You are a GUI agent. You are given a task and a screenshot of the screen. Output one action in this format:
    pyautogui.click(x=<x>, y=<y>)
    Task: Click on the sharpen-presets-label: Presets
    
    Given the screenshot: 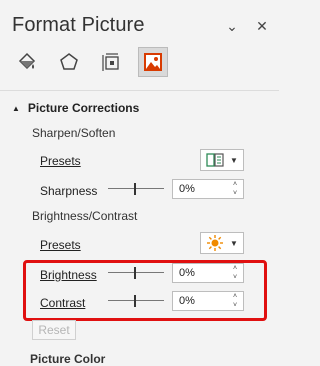 What is the action you would take?
    pyautogui.click(x=60, y=161)
    